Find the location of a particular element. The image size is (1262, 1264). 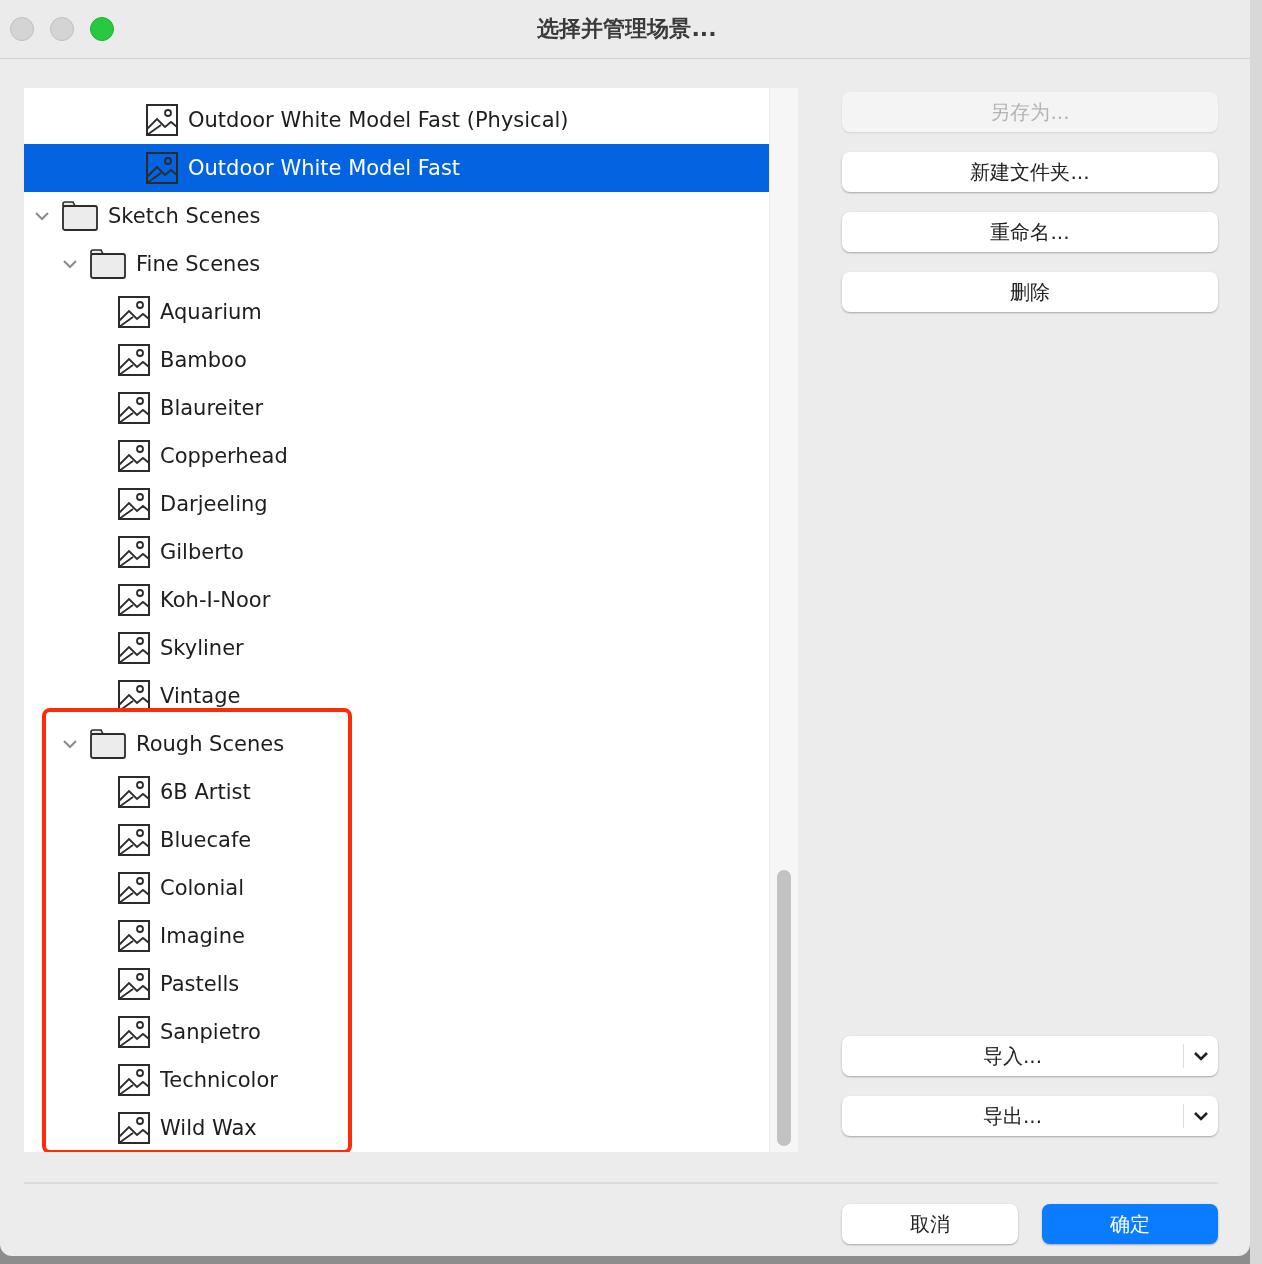

scene-row: Blaureiter is located at coordinates (396, 408).